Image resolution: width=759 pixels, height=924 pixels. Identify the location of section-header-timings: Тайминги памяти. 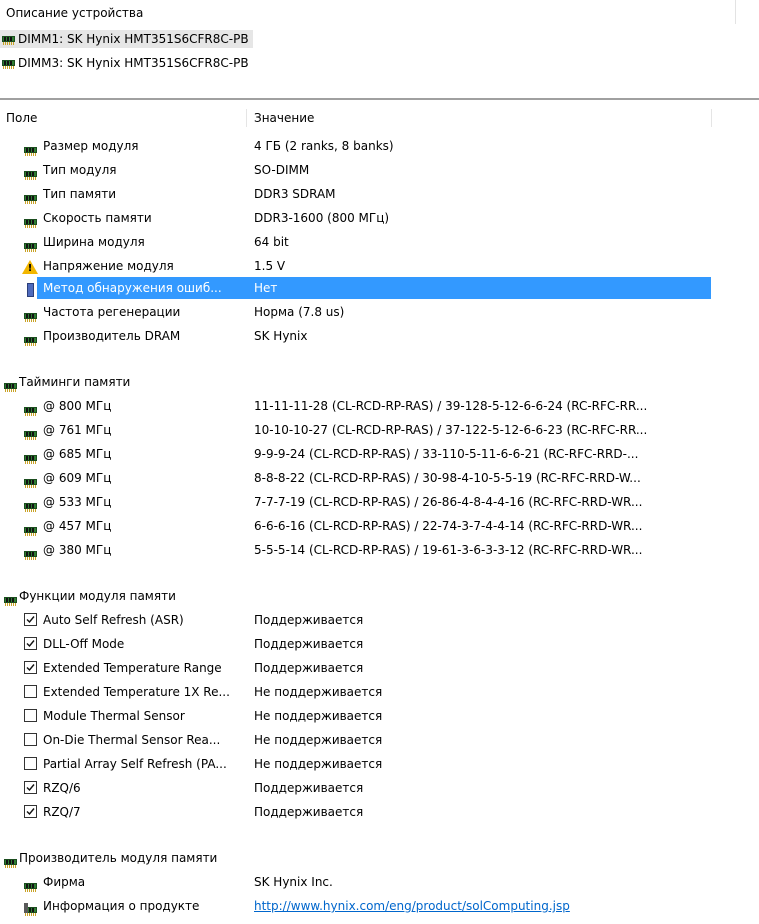
(379, 382).